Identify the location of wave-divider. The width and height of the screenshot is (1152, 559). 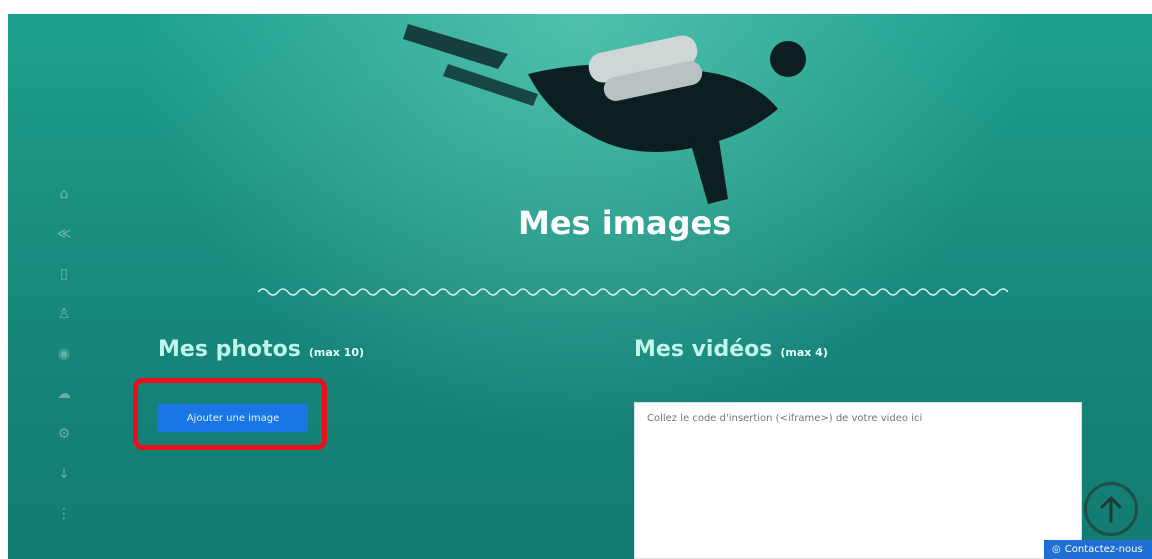
(633, 292).